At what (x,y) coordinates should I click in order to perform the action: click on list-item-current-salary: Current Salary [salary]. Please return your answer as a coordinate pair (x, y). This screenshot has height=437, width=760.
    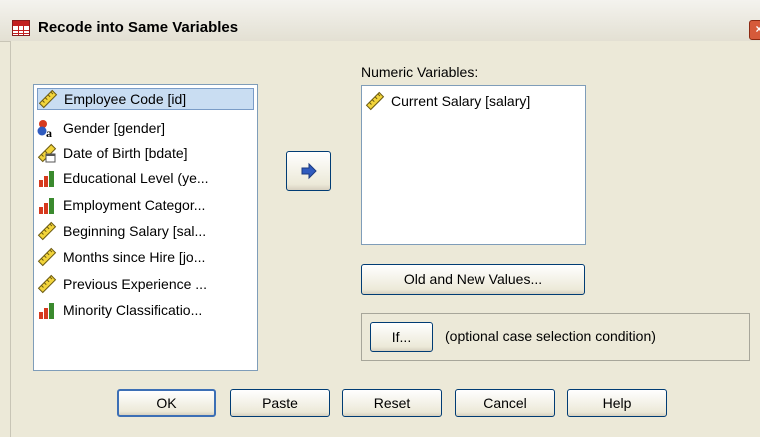
    Looking at the image, I should click on (447, 101).